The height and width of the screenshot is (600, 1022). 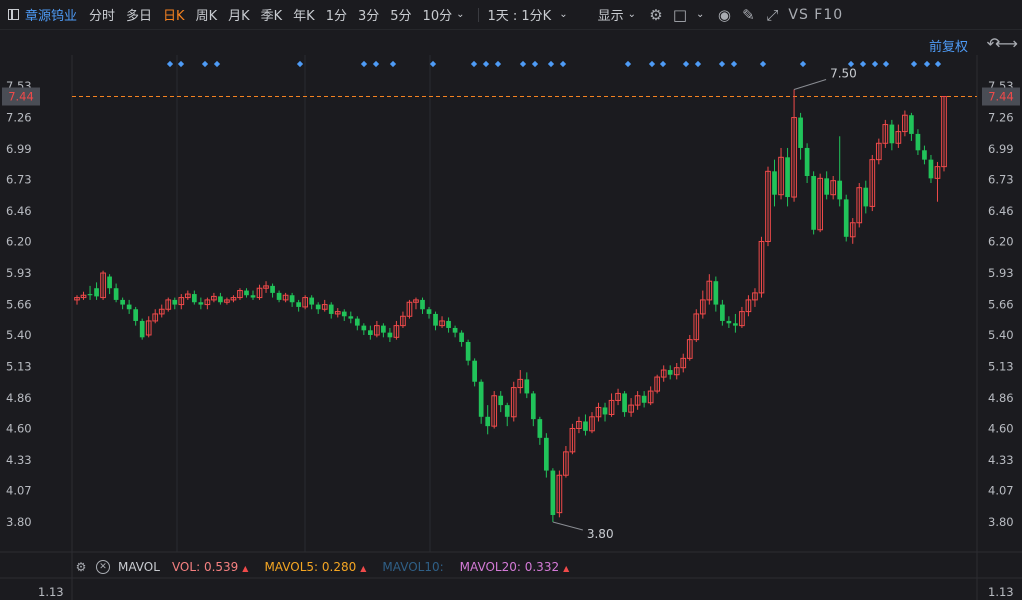 What do you see at coordinates (19, 273) in the screenshot?
I see `y-tick-label-left: 5.93` at bounding box center [19, 273].